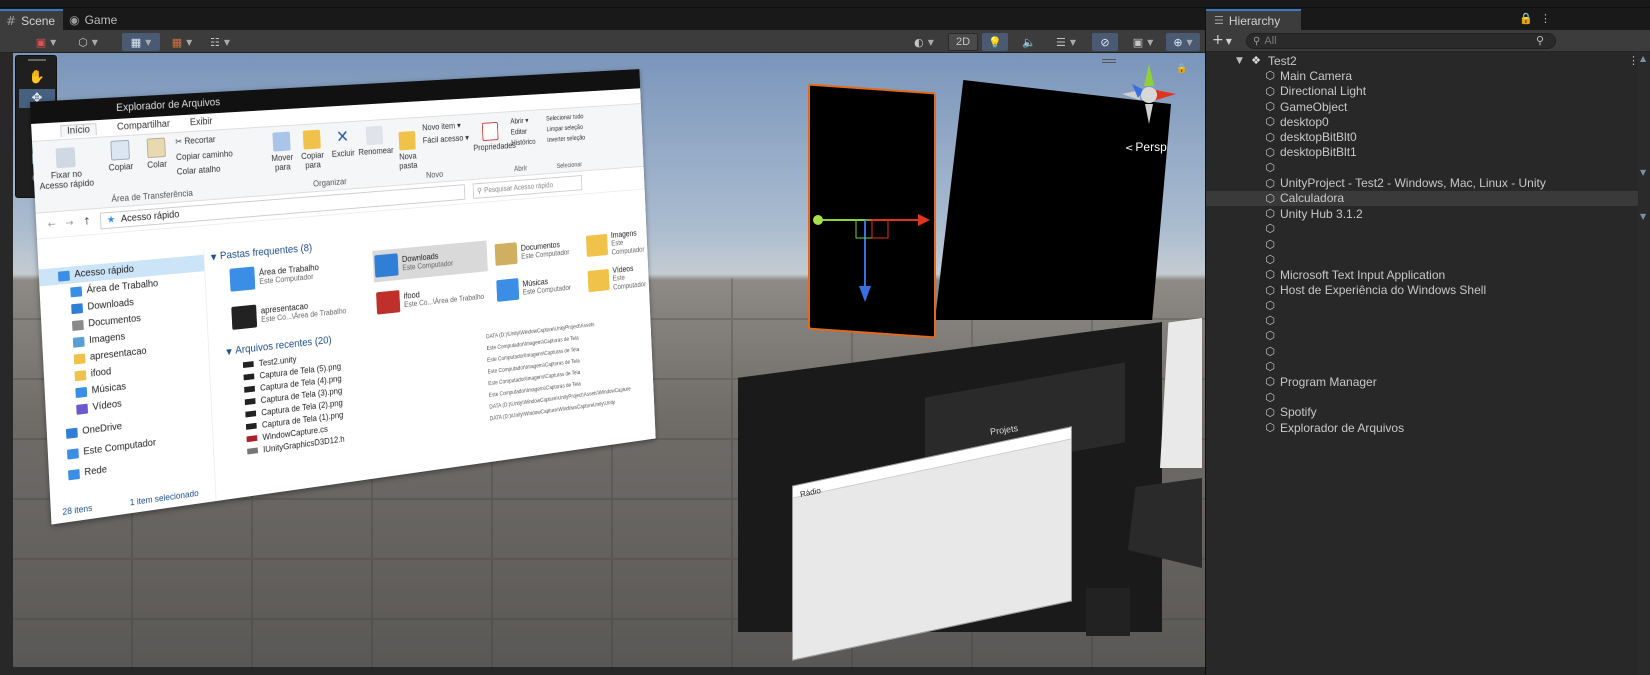 The width and height of the screenshot is (1650, 675). What do you see at coordinates (1183, 42) in the screenshot?
I see `gizmos-dropdown: ⊕ ▼` at bounding box center [1183, 42].